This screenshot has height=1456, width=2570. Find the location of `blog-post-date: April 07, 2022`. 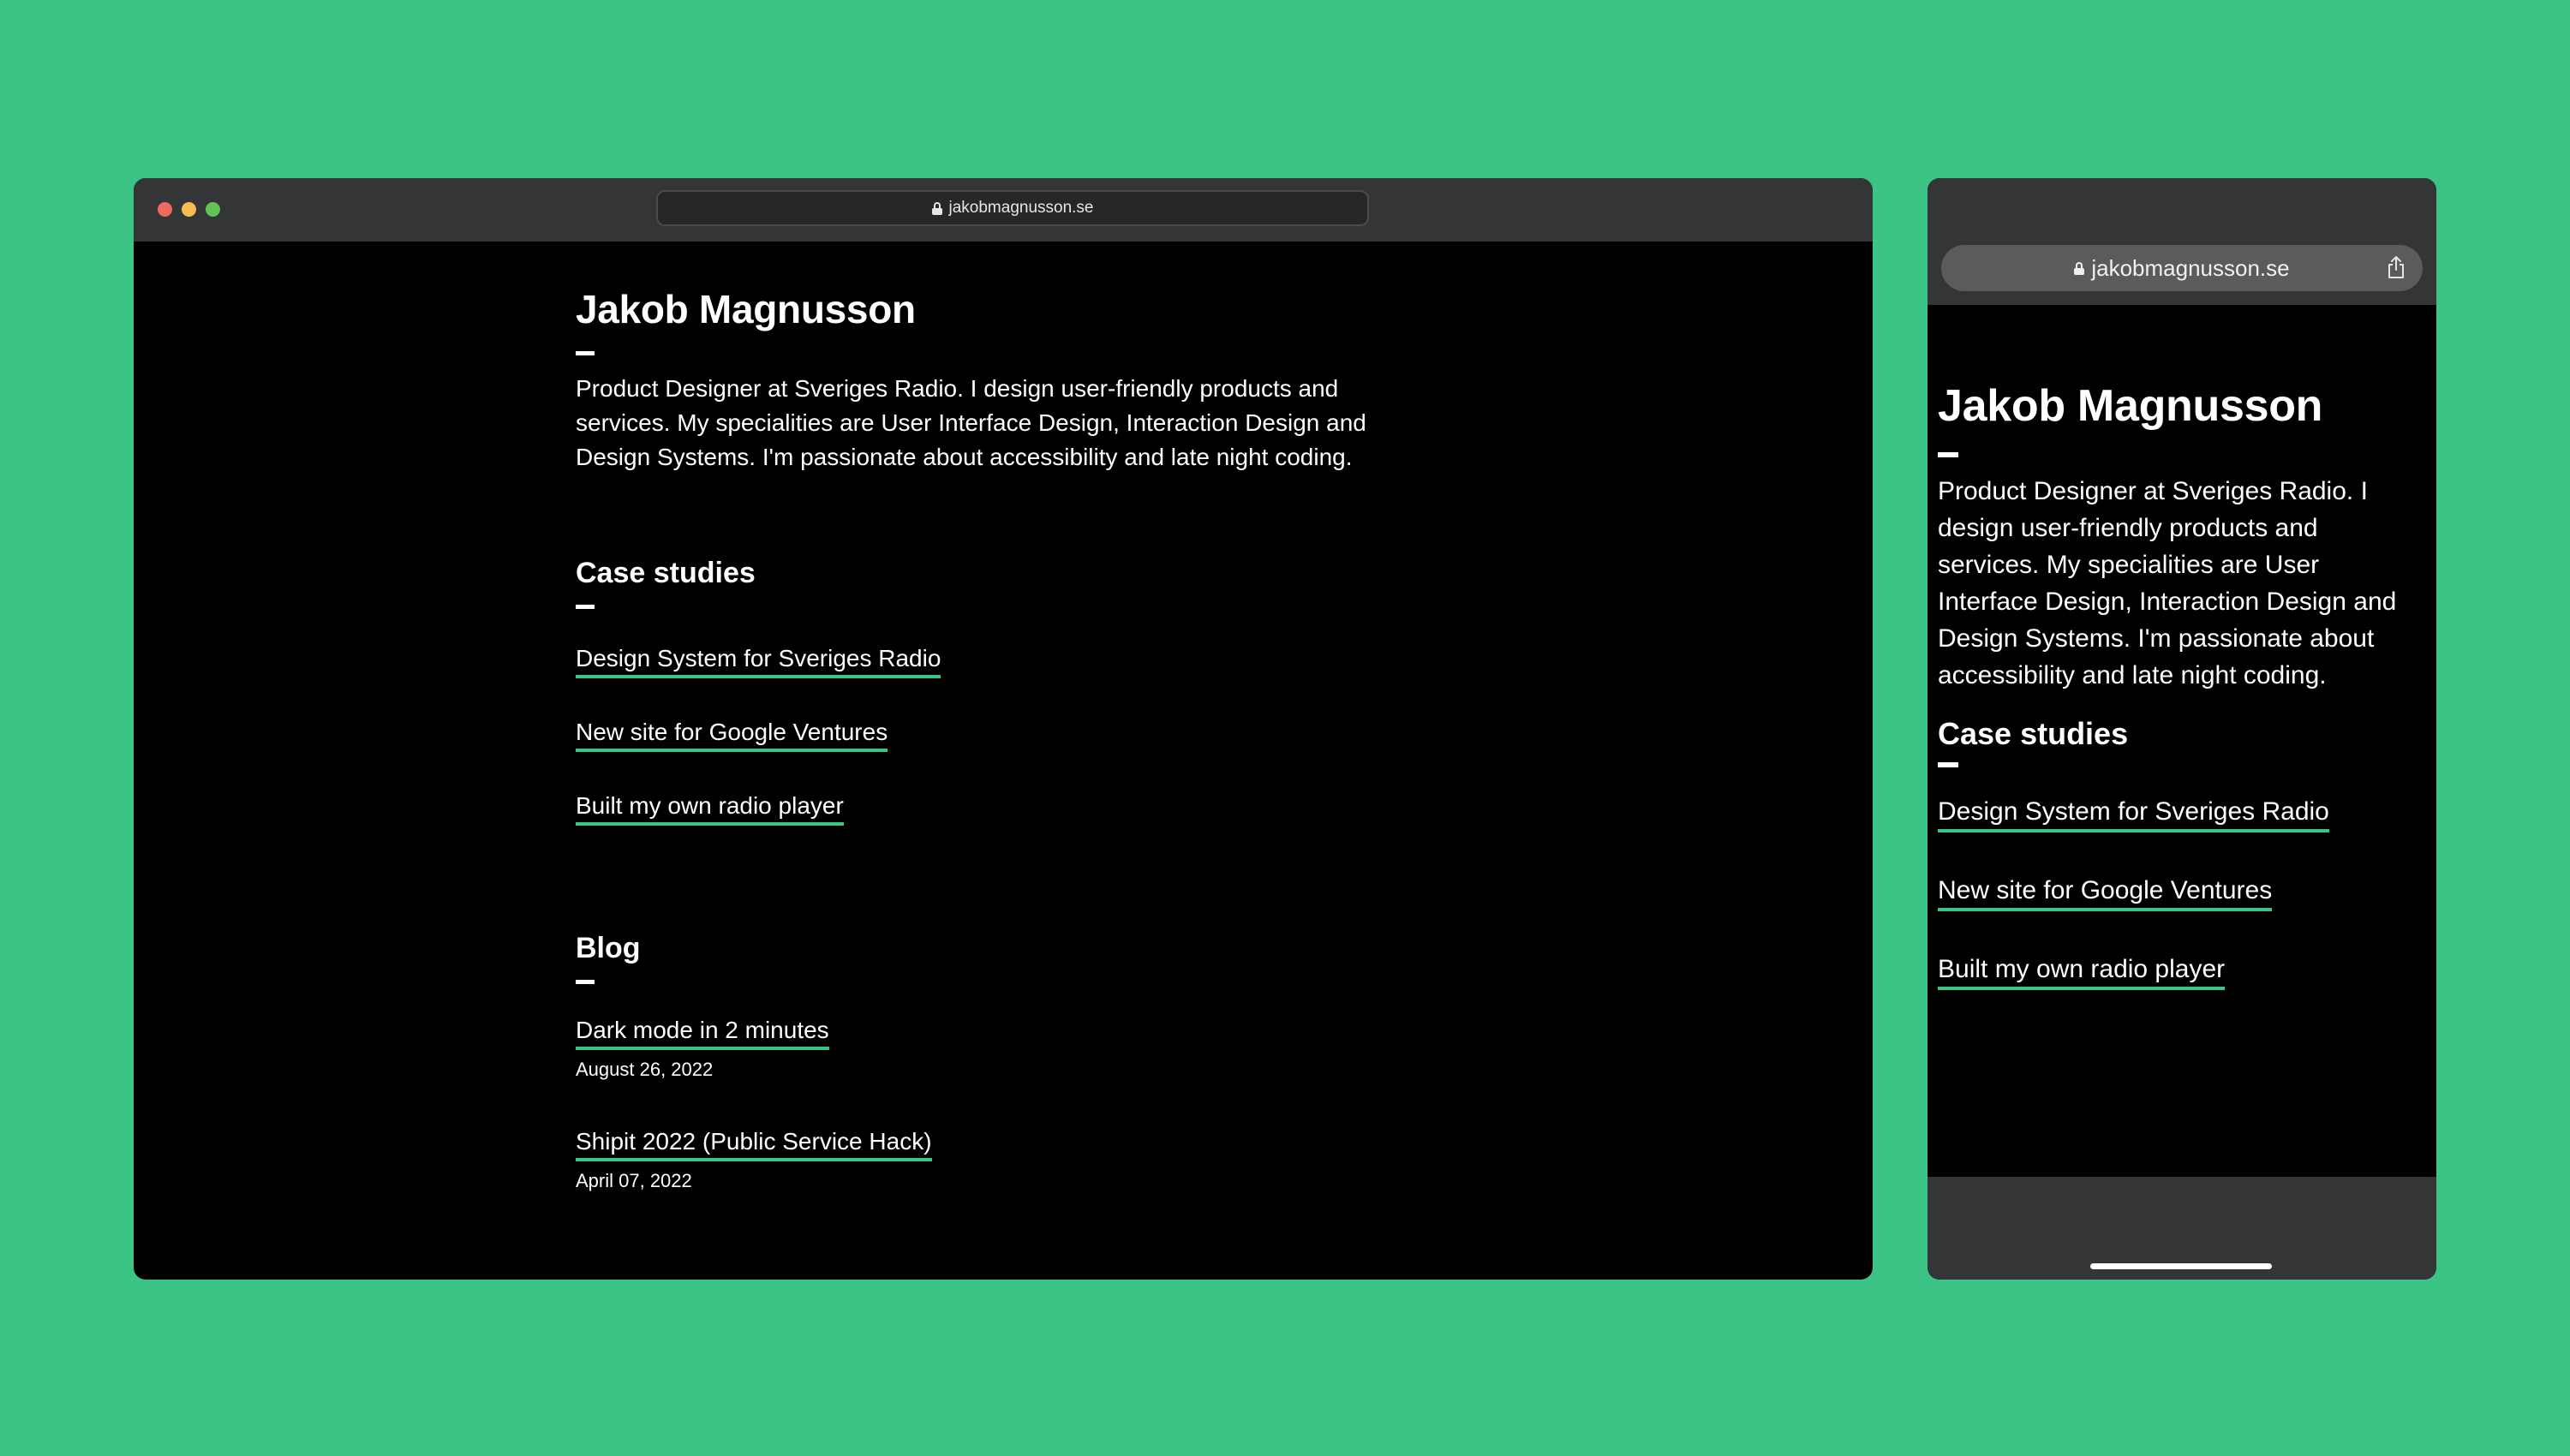

blog-post-date: April 07, 2022 is located at coordinates (634, 1181).